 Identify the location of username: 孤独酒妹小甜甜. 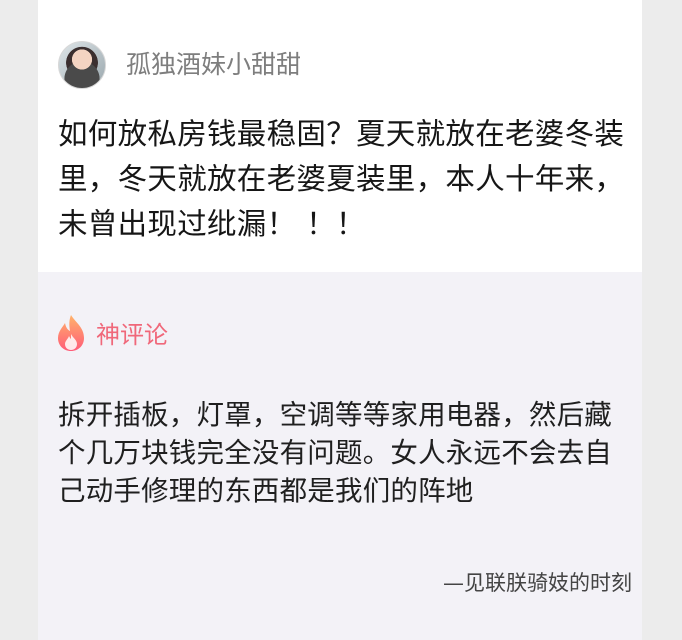
(213, 65).